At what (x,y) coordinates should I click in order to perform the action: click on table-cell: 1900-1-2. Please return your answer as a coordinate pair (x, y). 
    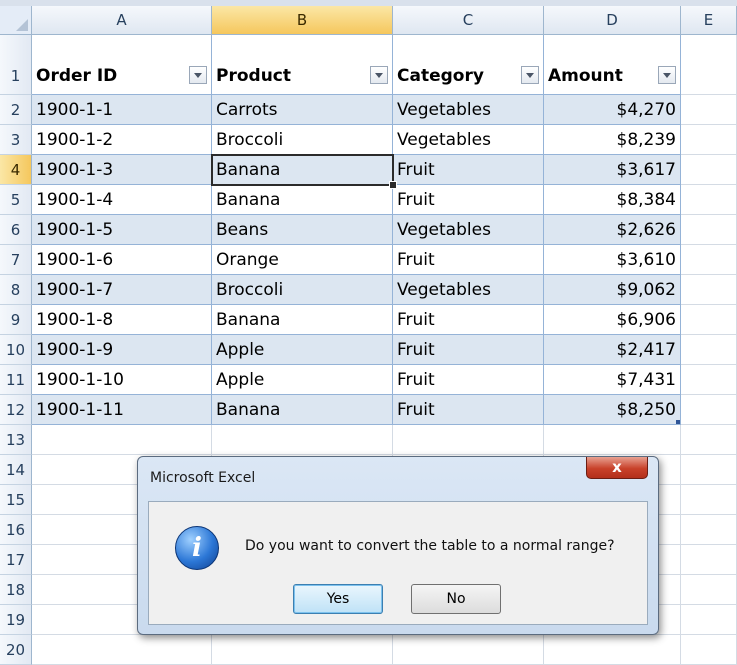
    Looking at the image, I should click on (122, 140).